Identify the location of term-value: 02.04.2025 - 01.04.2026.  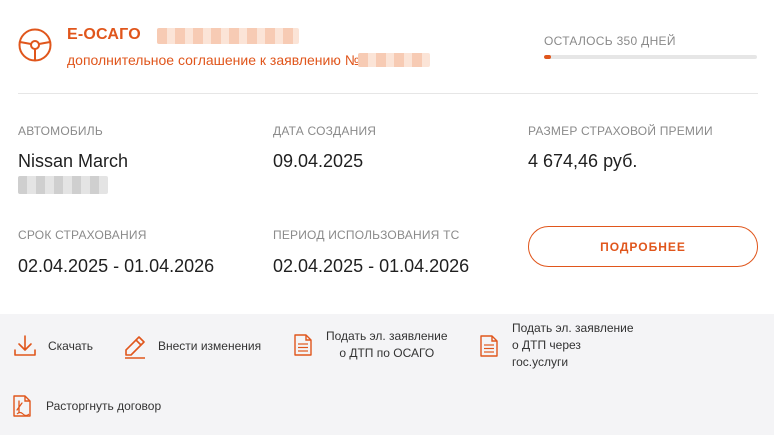
(116, 266).